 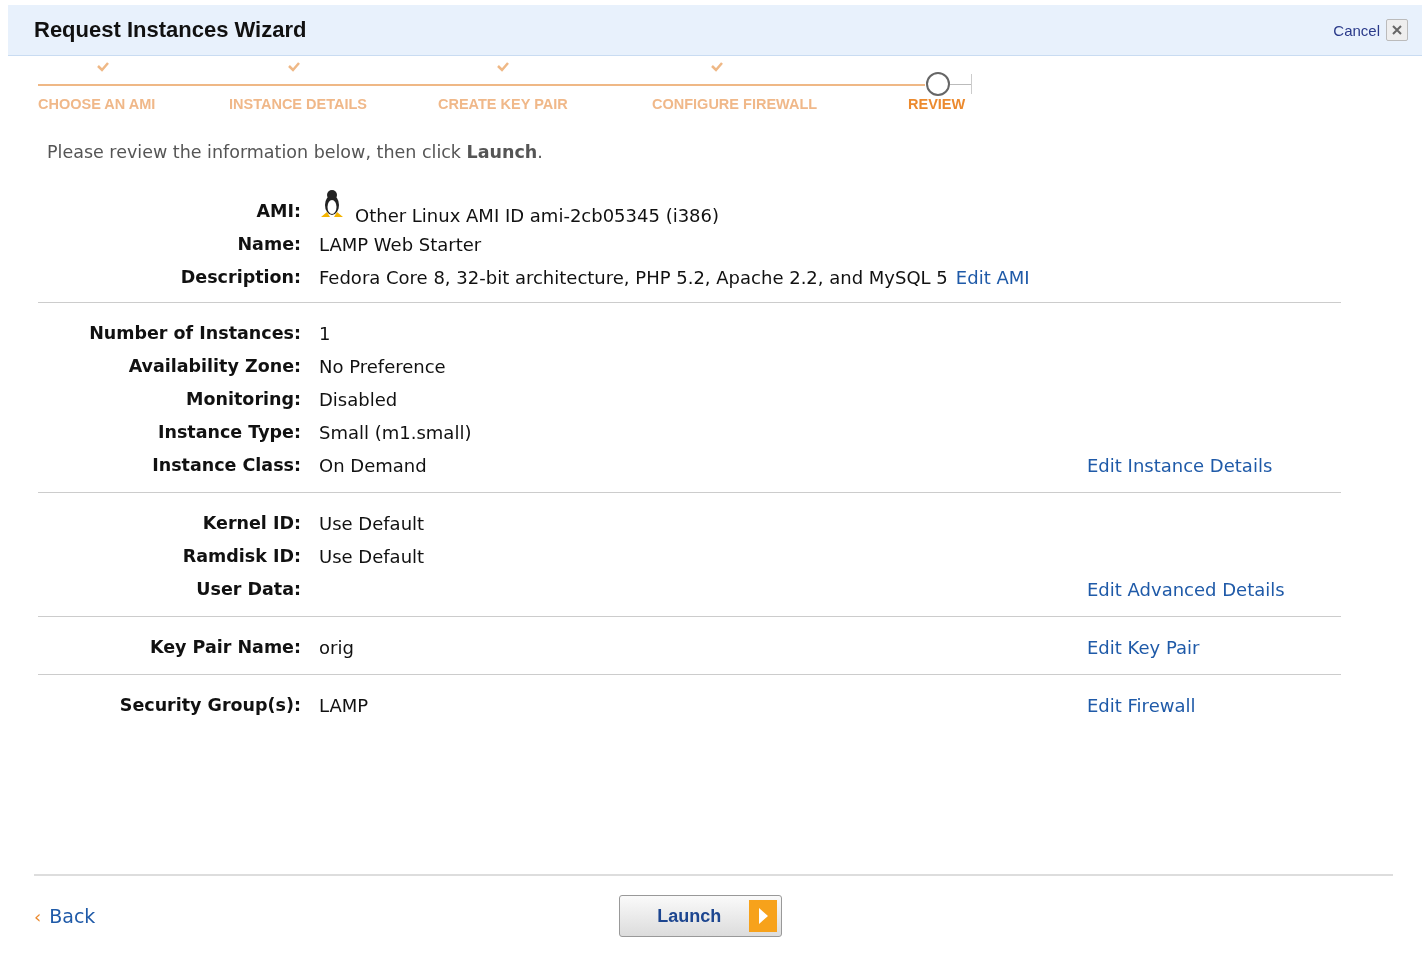 What do you see at coordinates (241, 557) in the screenshot?
I see `field-label: Ramdisk ID:` at bounding box center [241, 557].